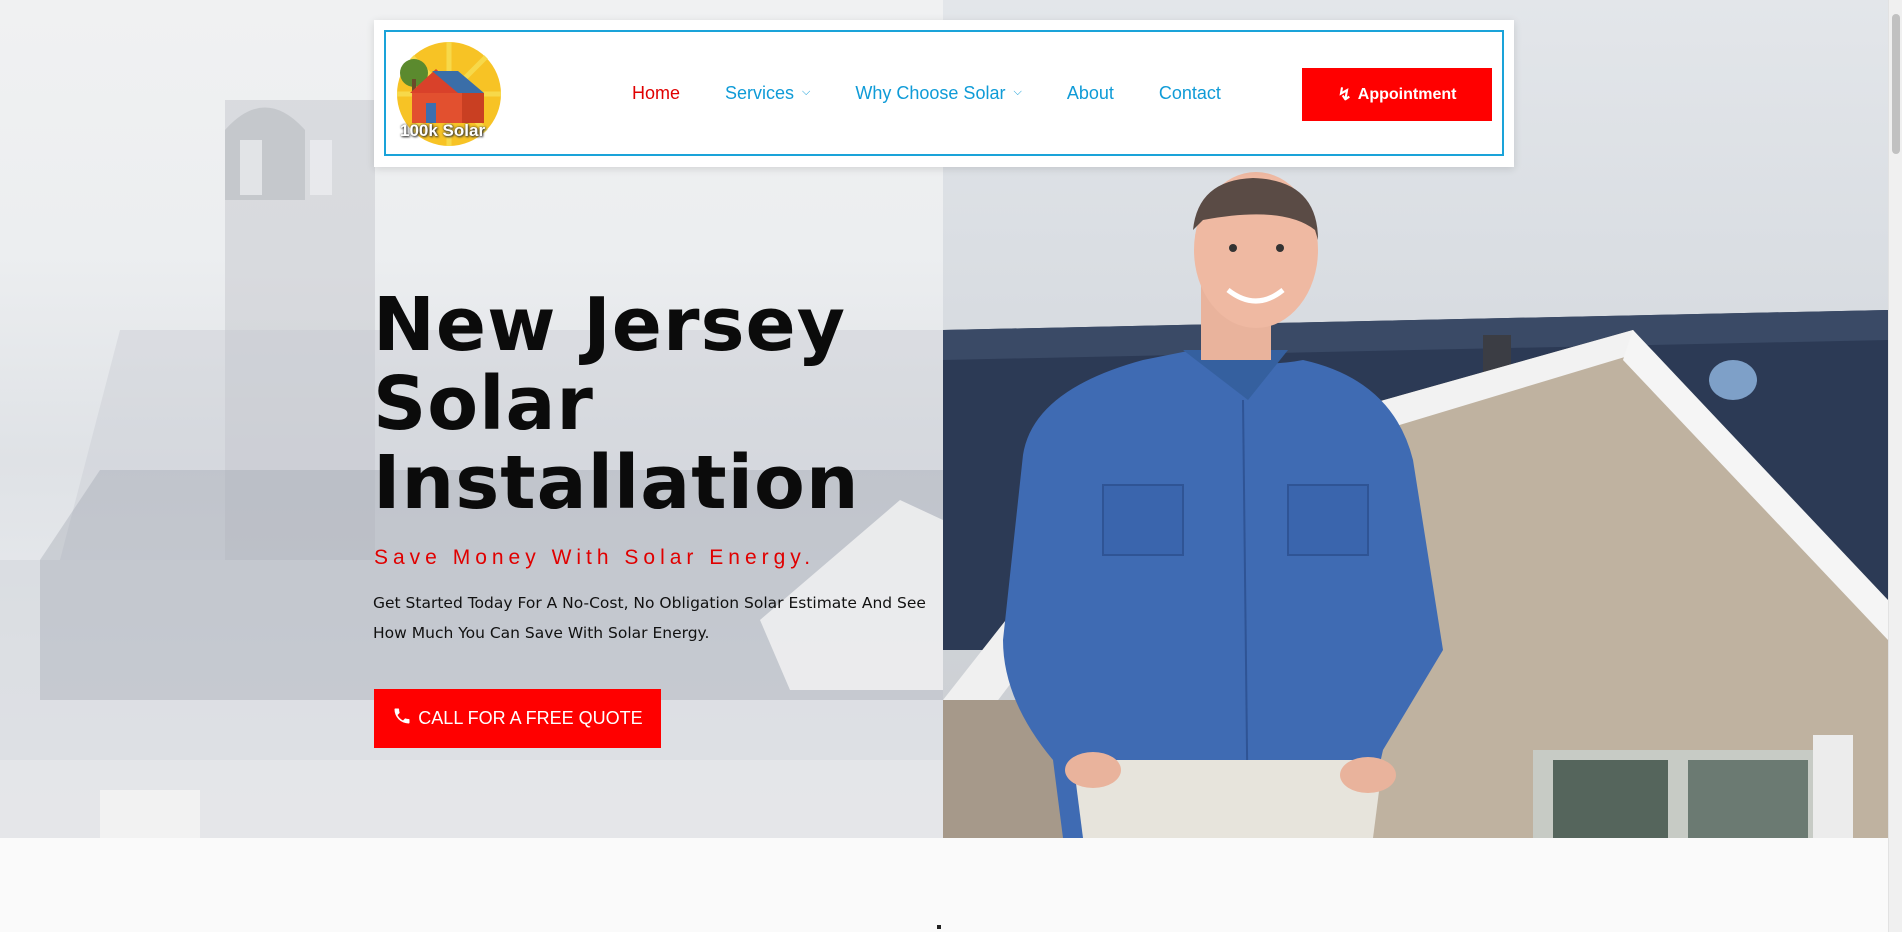  I want to click on appointment-button: ↯ Appointment, so click(1397, 94).